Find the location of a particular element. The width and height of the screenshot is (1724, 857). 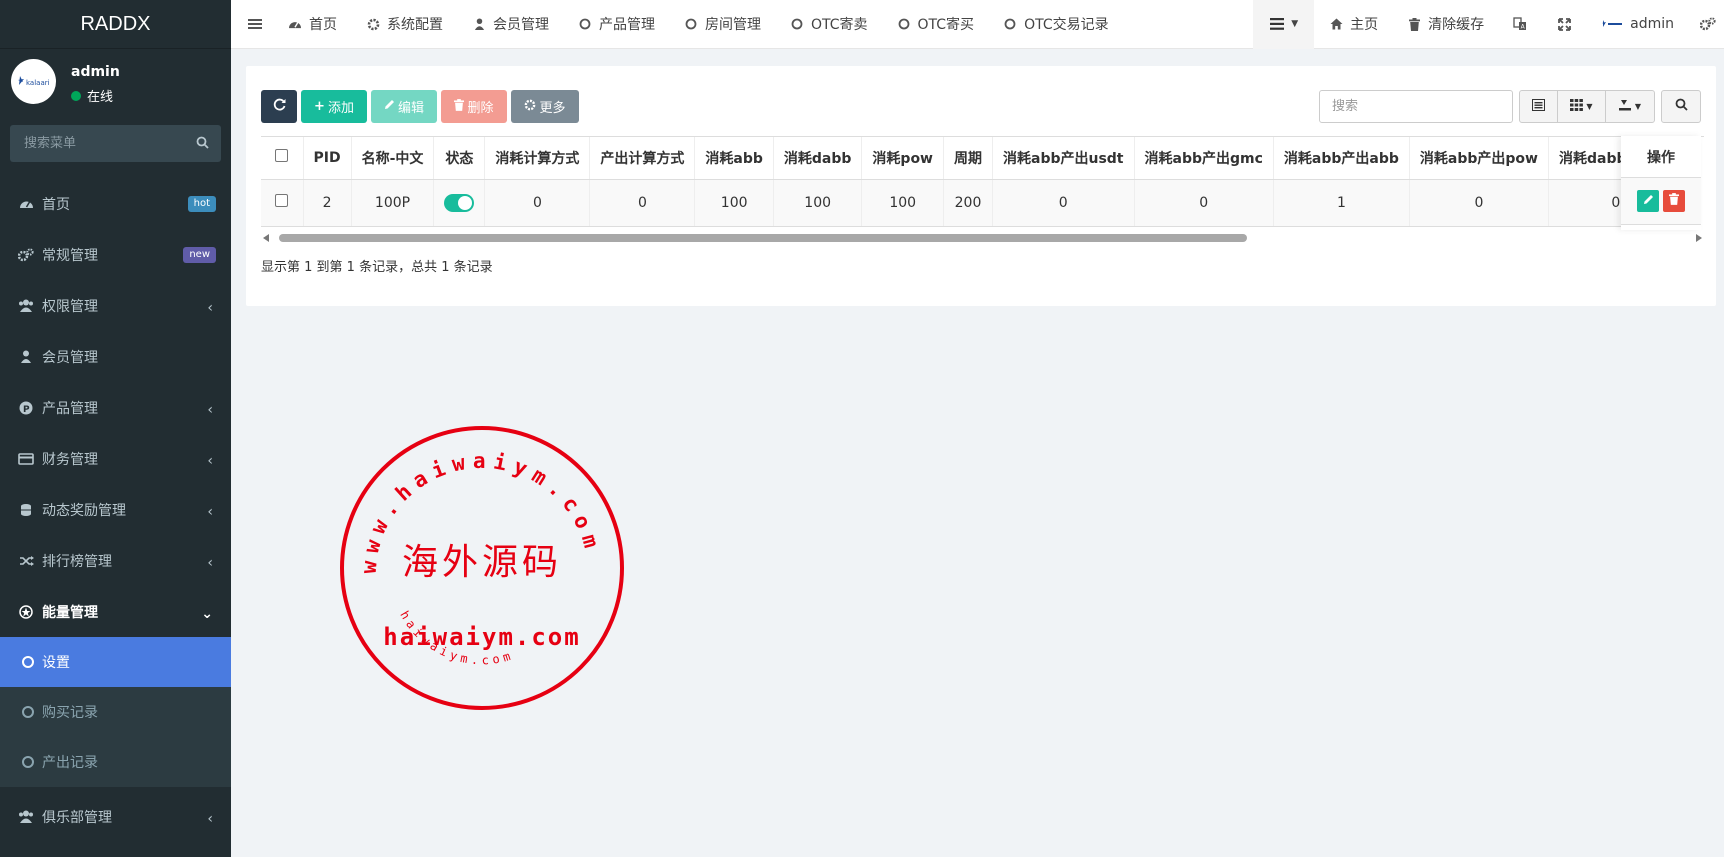

admin-label: admin is located at coordinates (1652, 24).